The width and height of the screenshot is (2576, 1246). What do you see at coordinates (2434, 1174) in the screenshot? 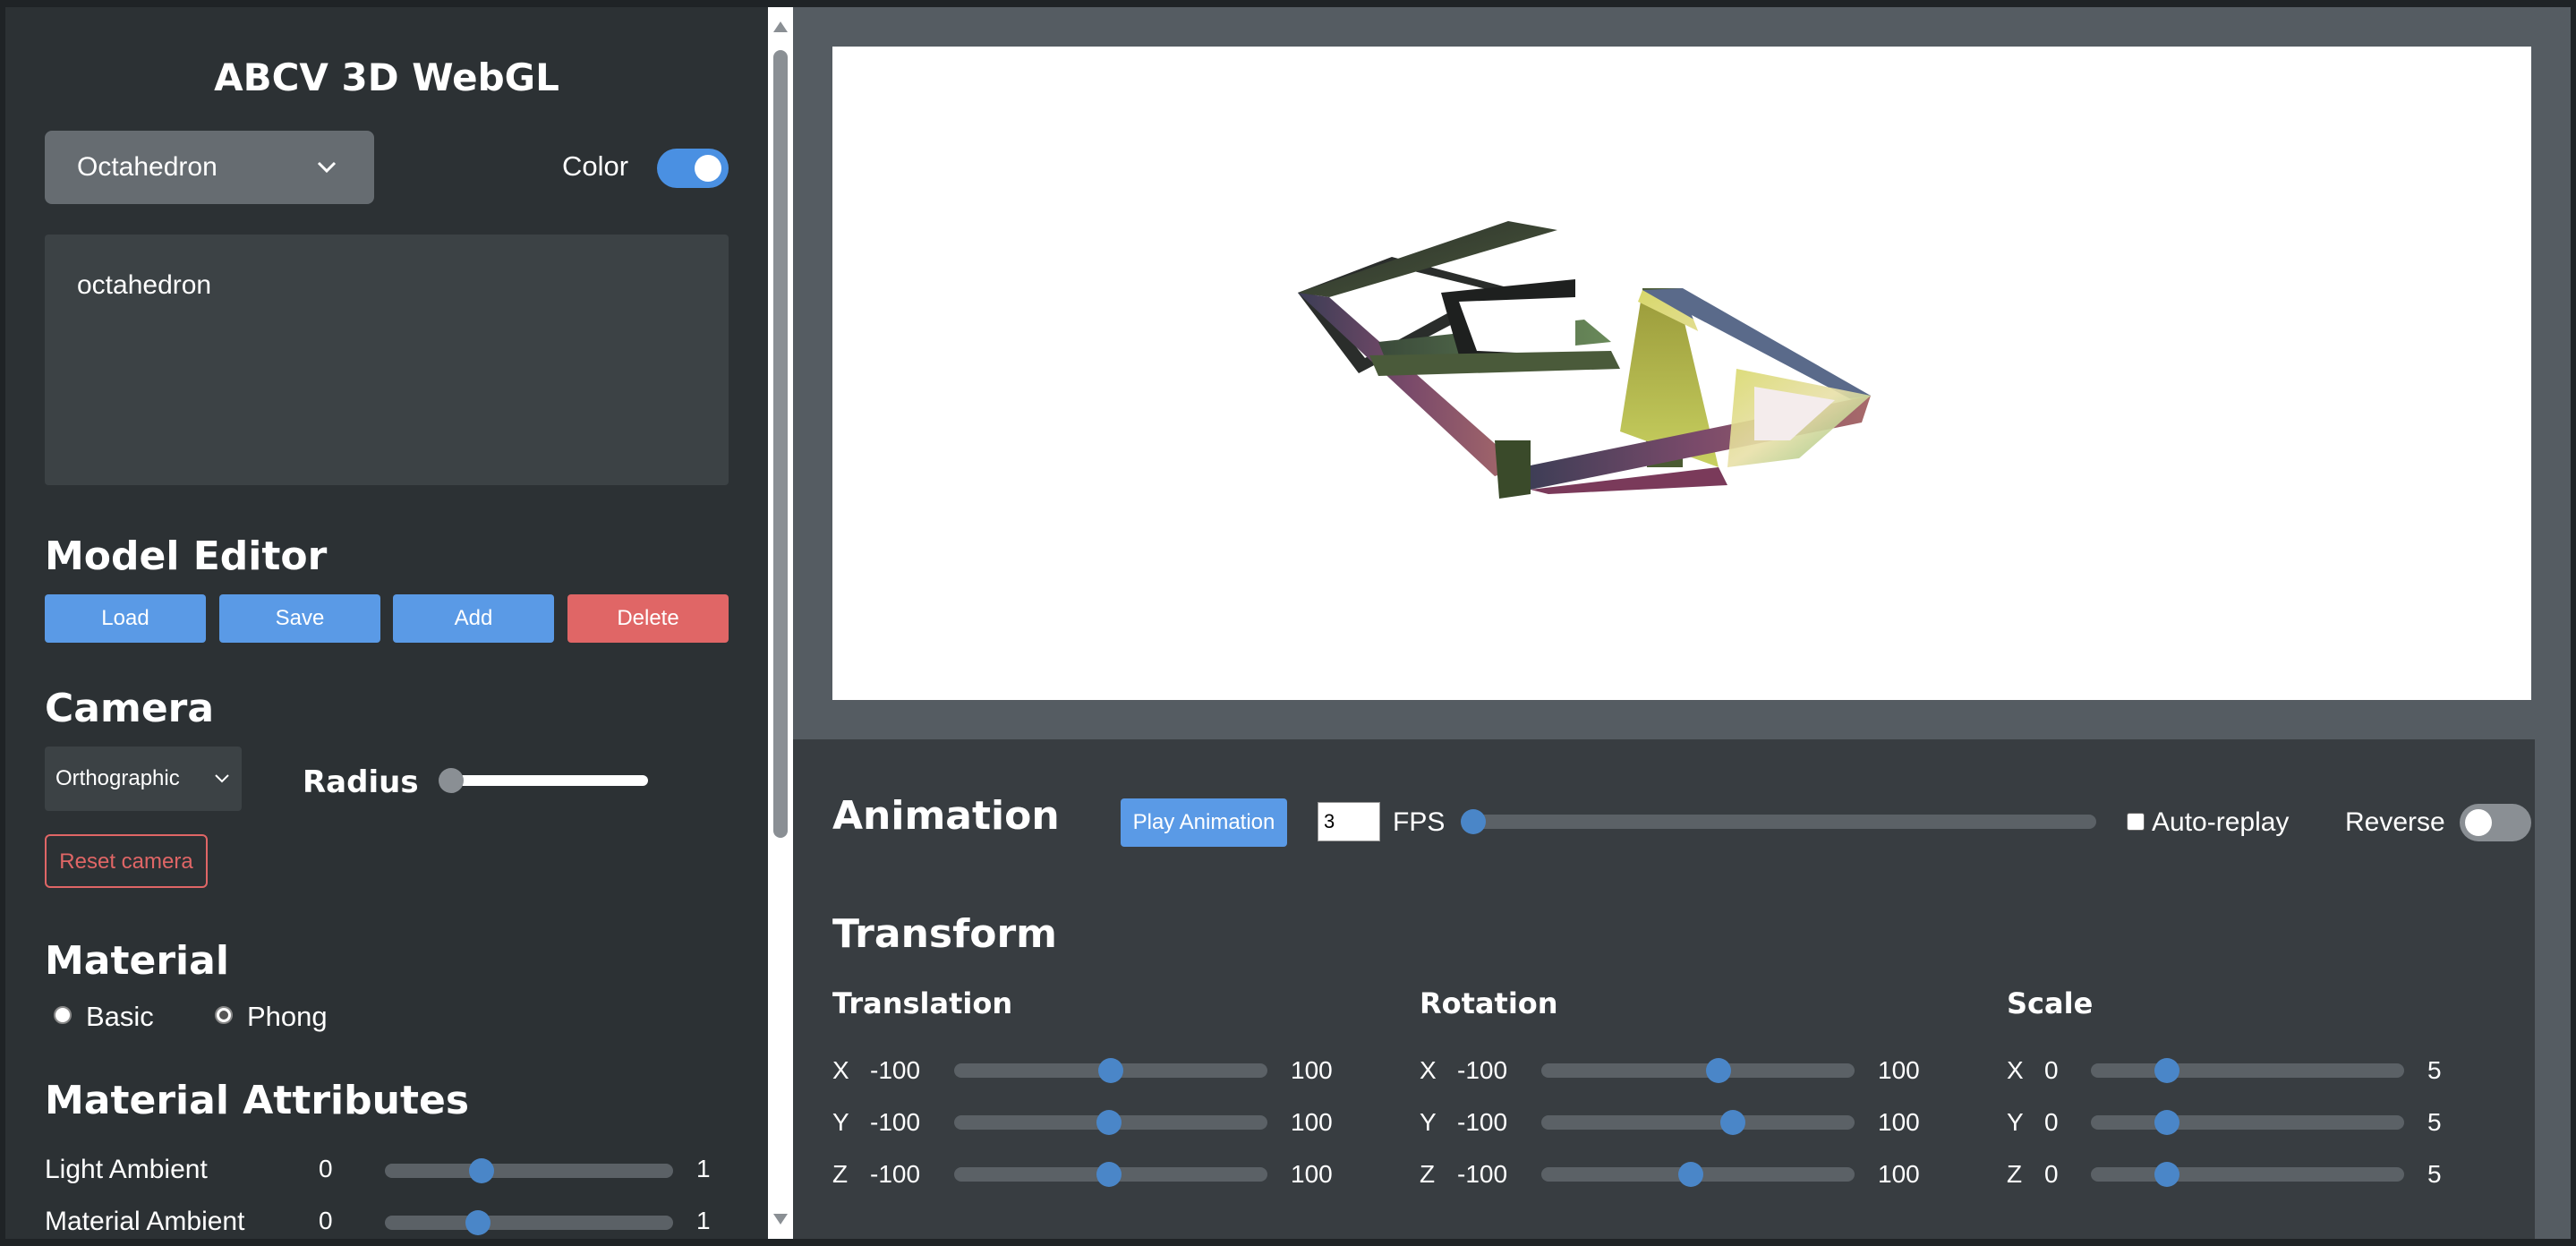
I see `scale-z-max: 5` at bounding box center [2434, 1174].